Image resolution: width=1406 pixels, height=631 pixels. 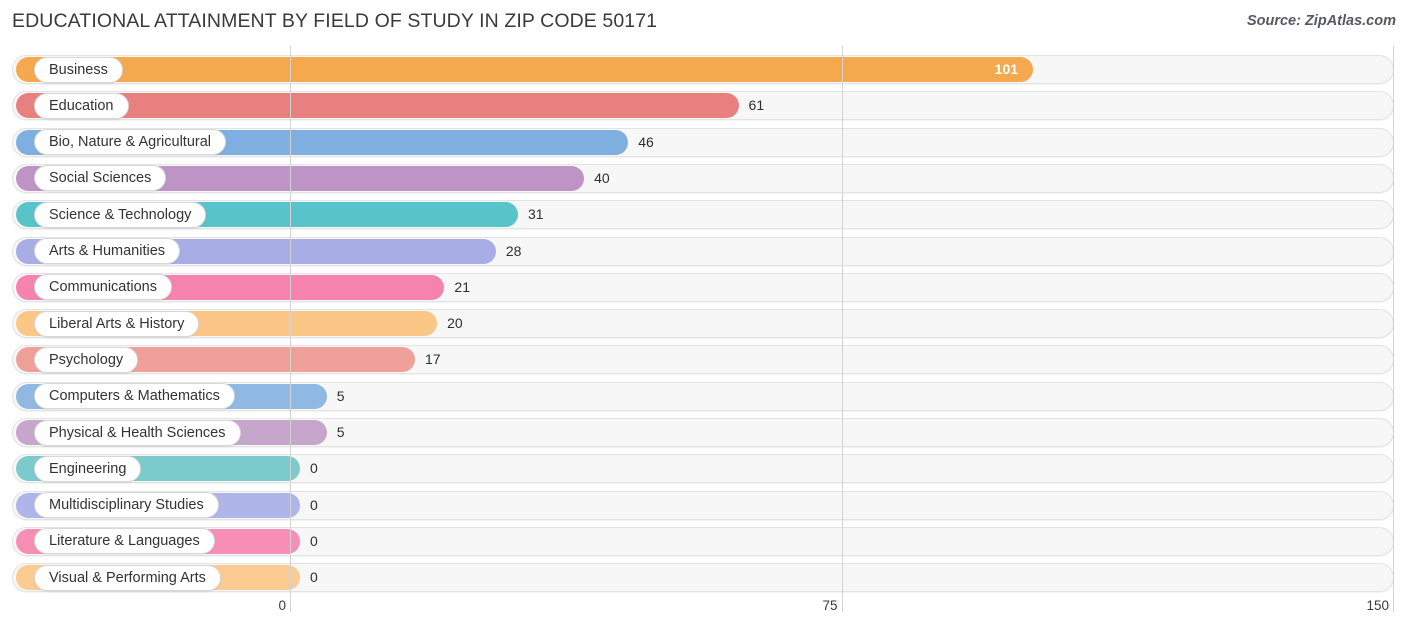 I want to click on bar-category-label: Multidisciplinary Studies, so click(x=126, y=505).